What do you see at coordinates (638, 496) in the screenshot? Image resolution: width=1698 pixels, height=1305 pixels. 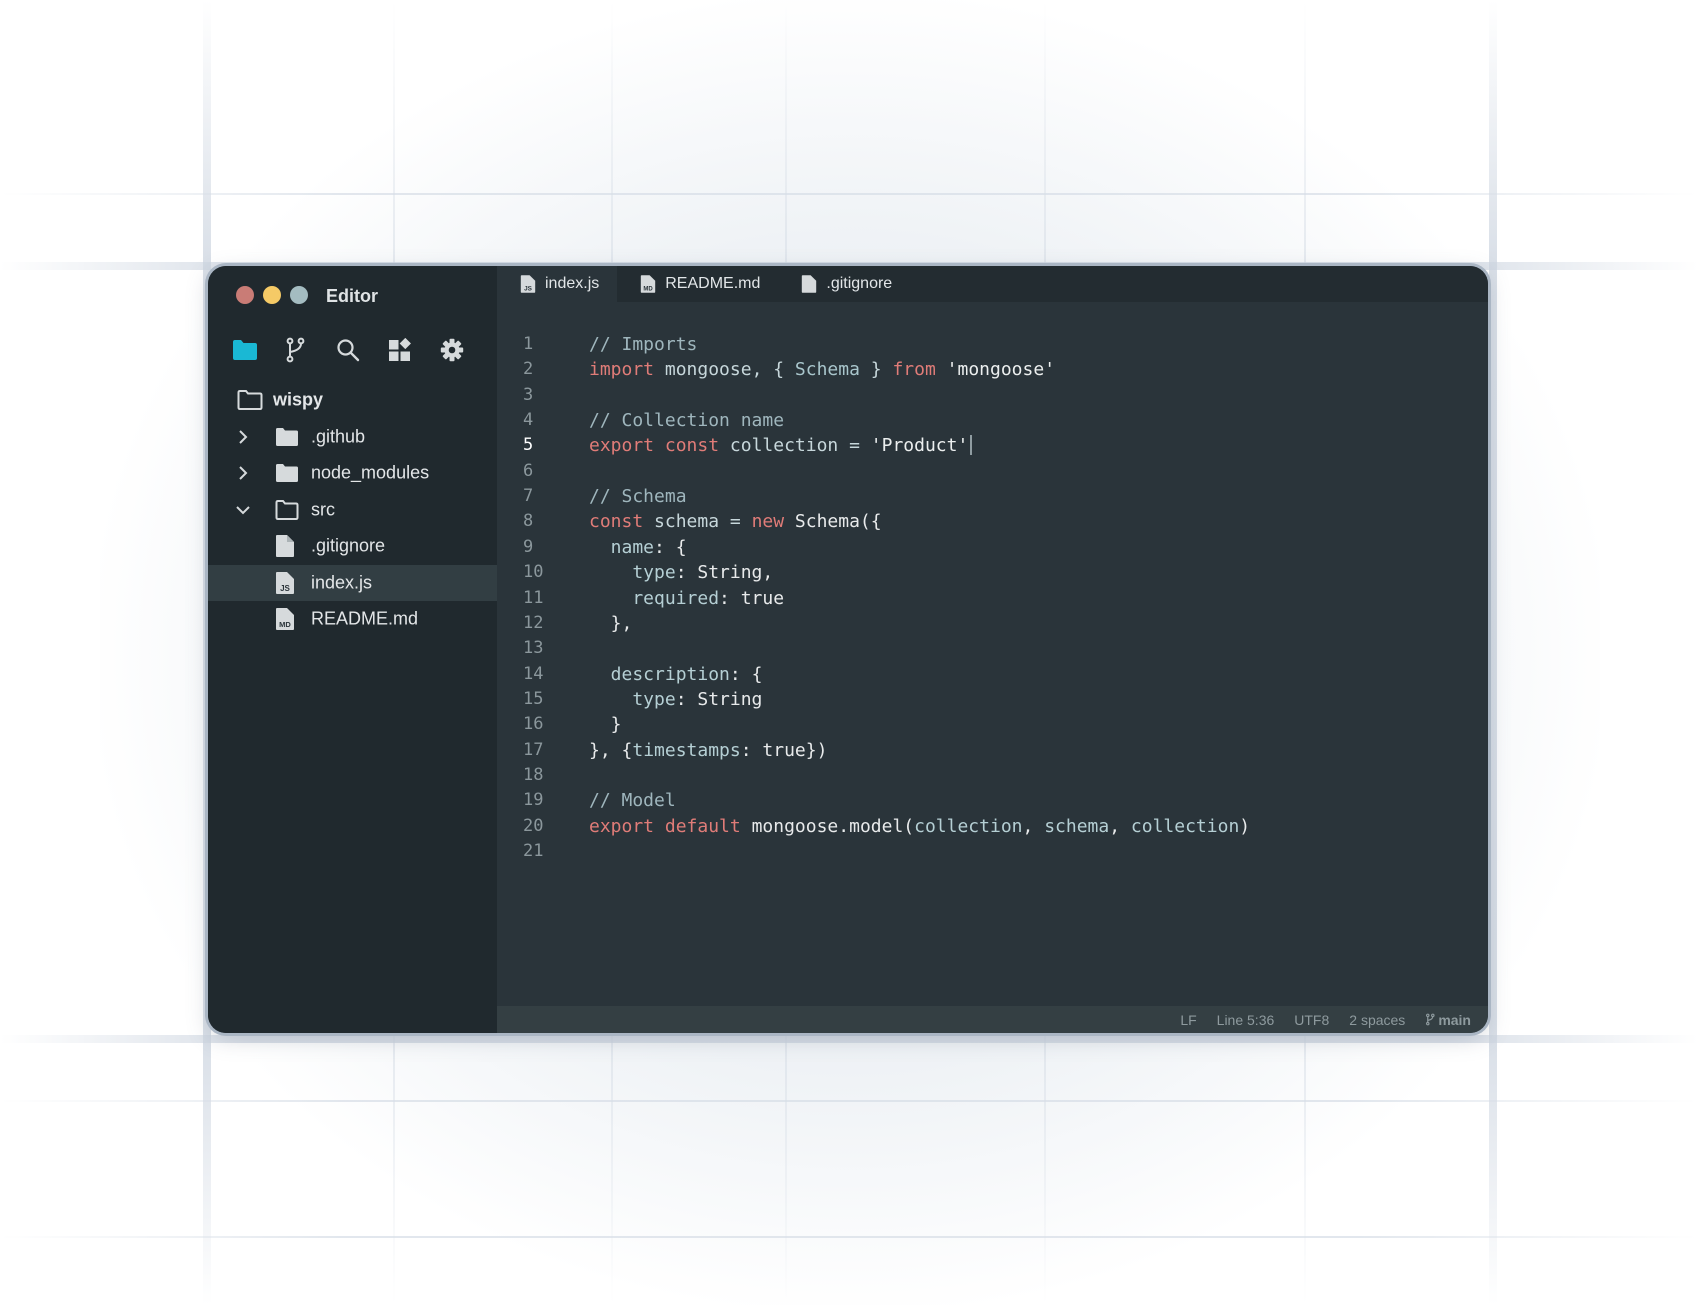 I see `code-text: // Schema` at bounding box center [638, 496].